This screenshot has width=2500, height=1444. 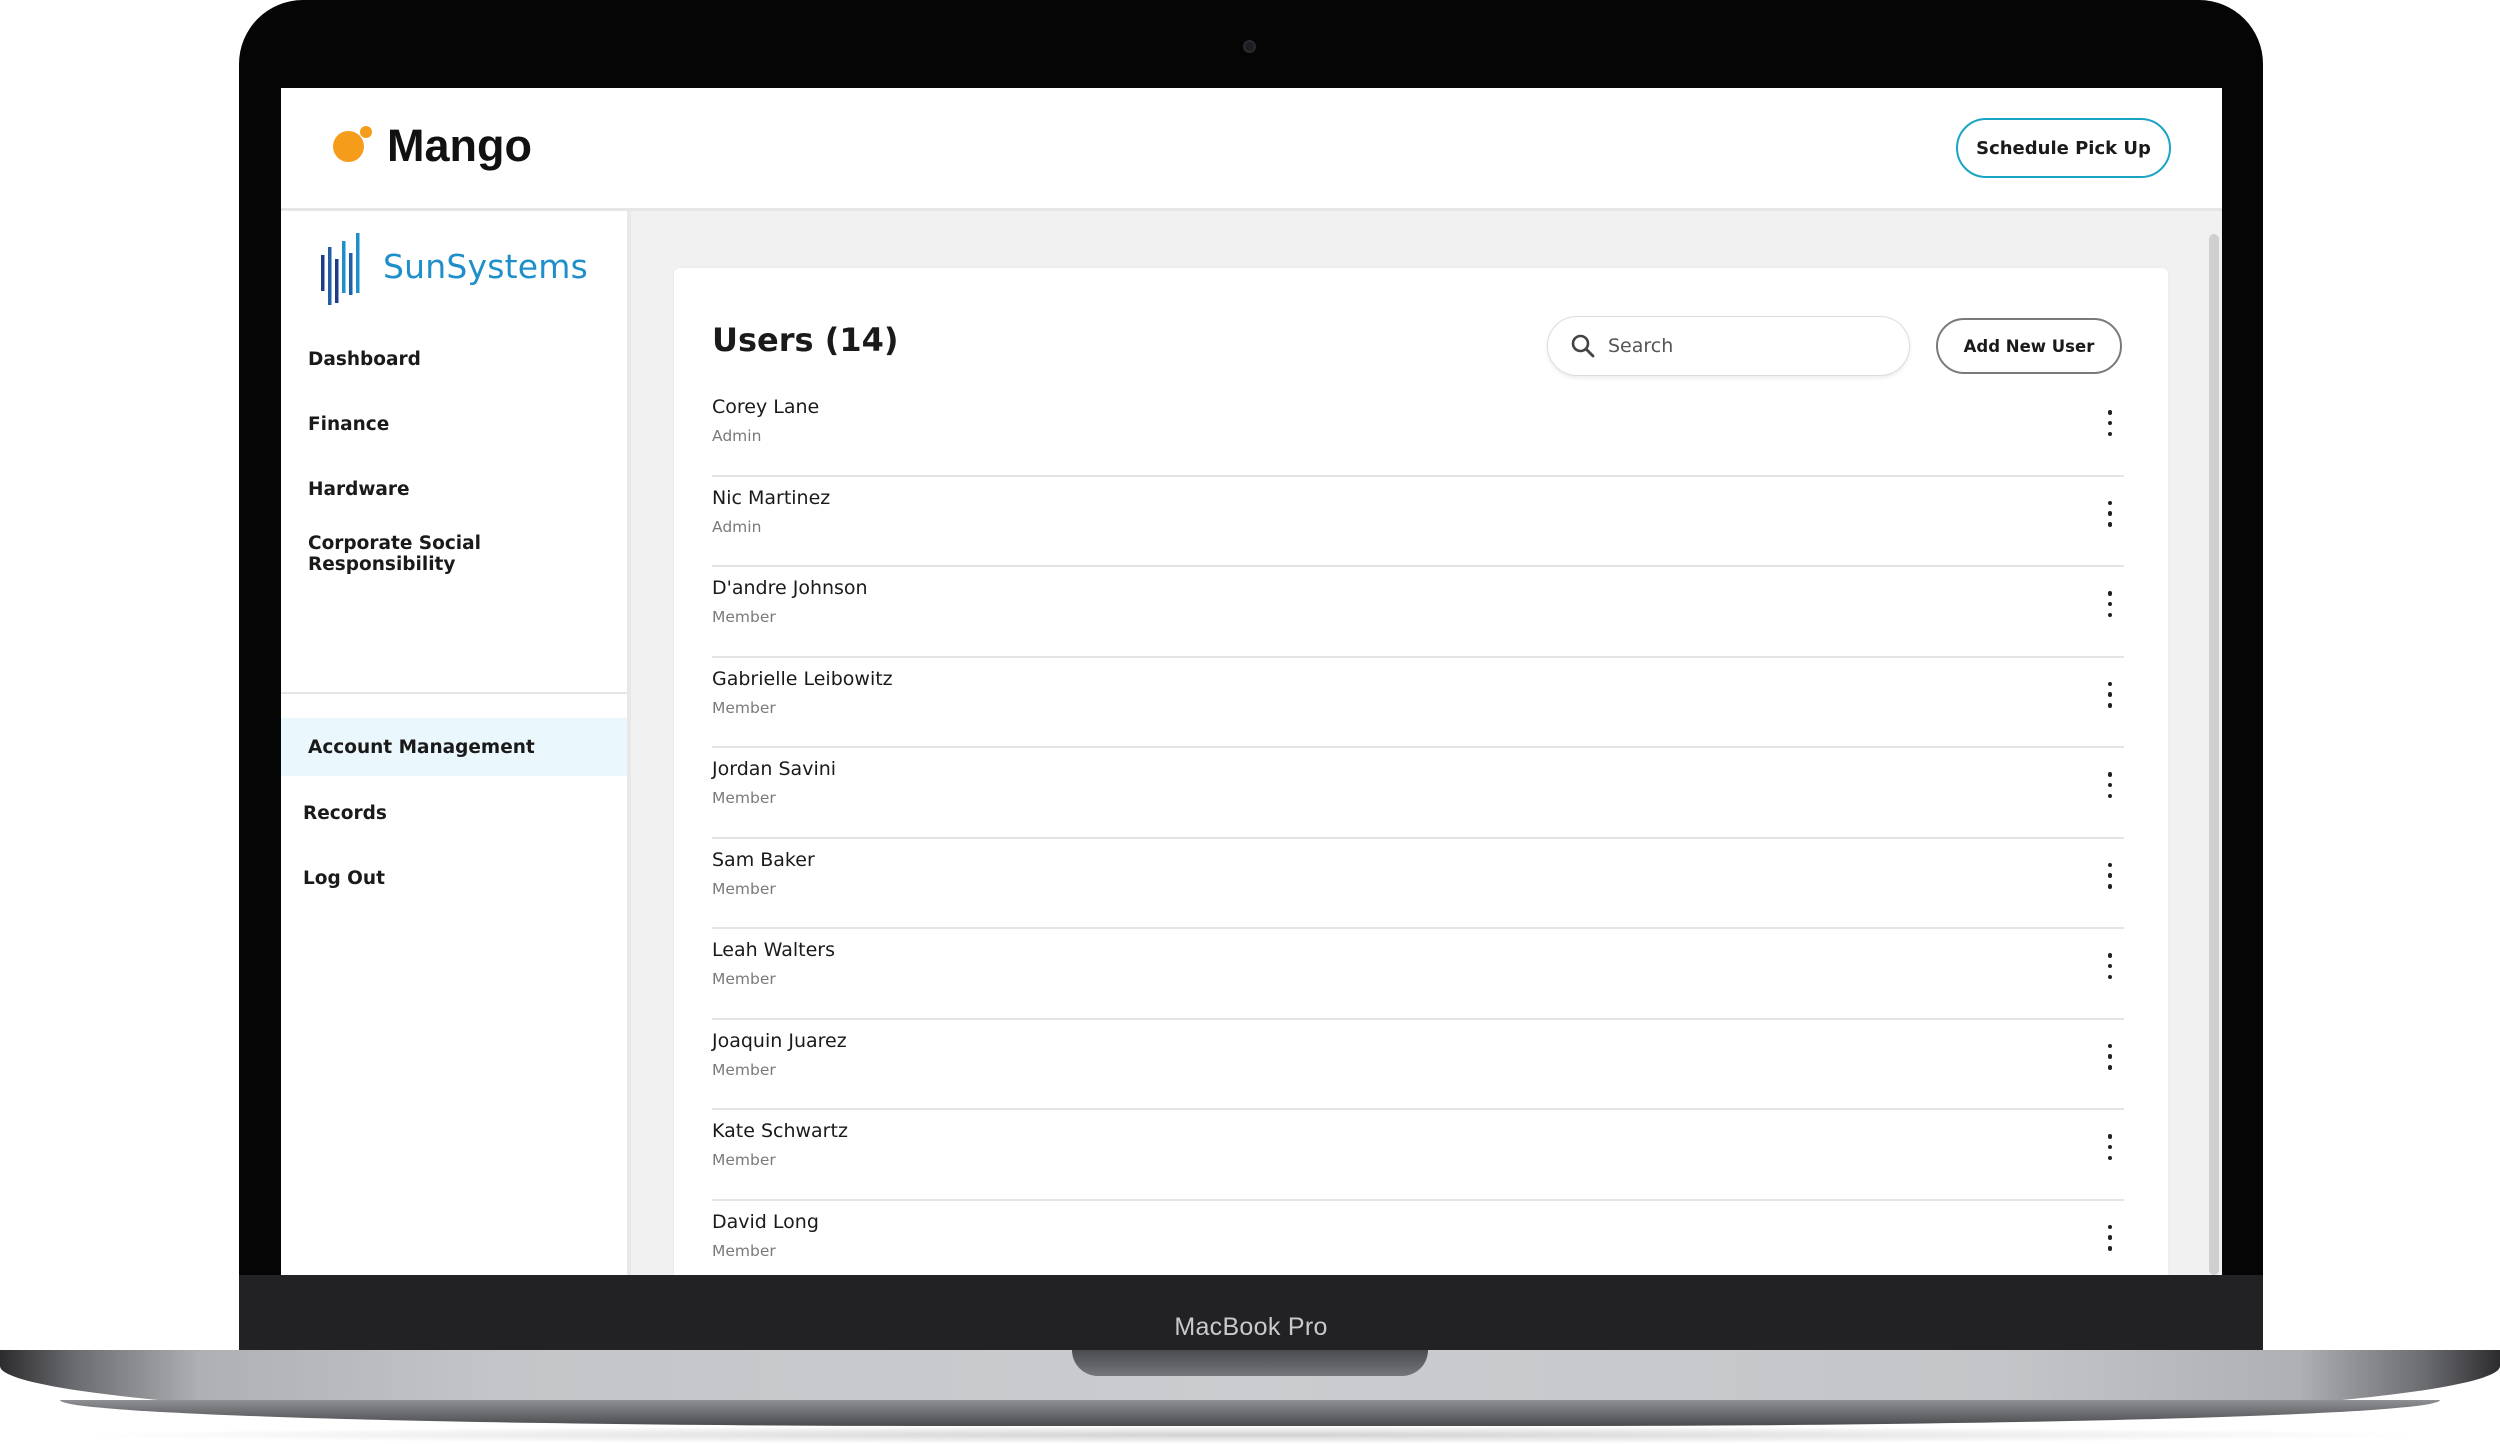 What do you see at coordinates (779, 1040) in the screenshot?
I see `user-name: Joaquin Juarez` at bounding box center [779, 1040].